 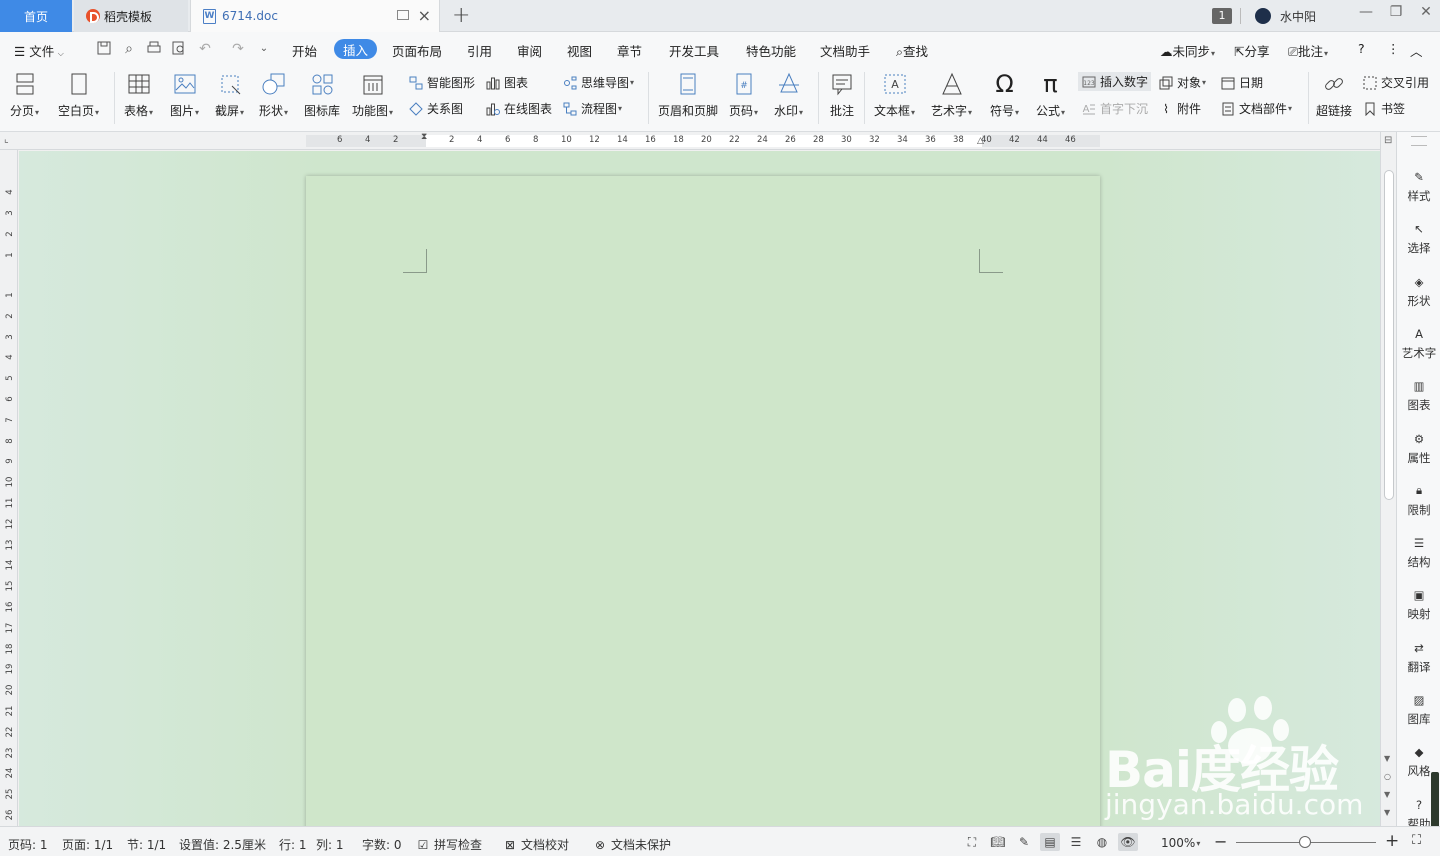 I want to click on search-button: ⌕查找, so click(x=912, y=50).